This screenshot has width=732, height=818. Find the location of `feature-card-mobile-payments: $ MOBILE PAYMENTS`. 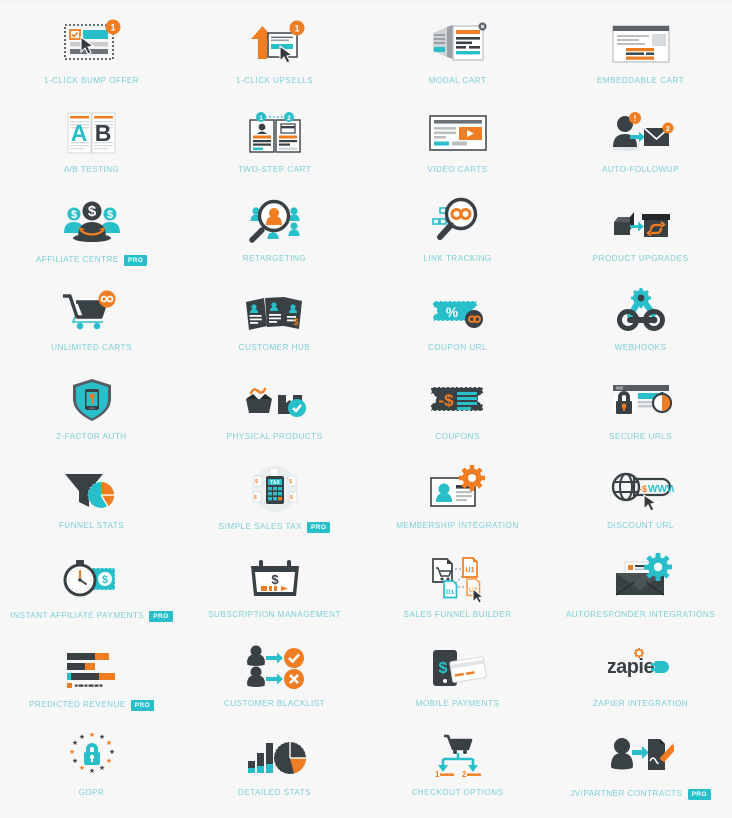

feature-card-mobile-payments: $ MOBILE PAYMENTS is located at coordinates (457, 679).